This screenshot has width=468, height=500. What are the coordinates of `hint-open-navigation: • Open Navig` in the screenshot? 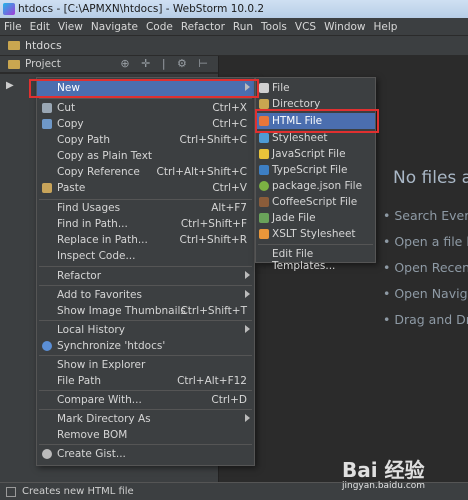 It's located at (425, 293).